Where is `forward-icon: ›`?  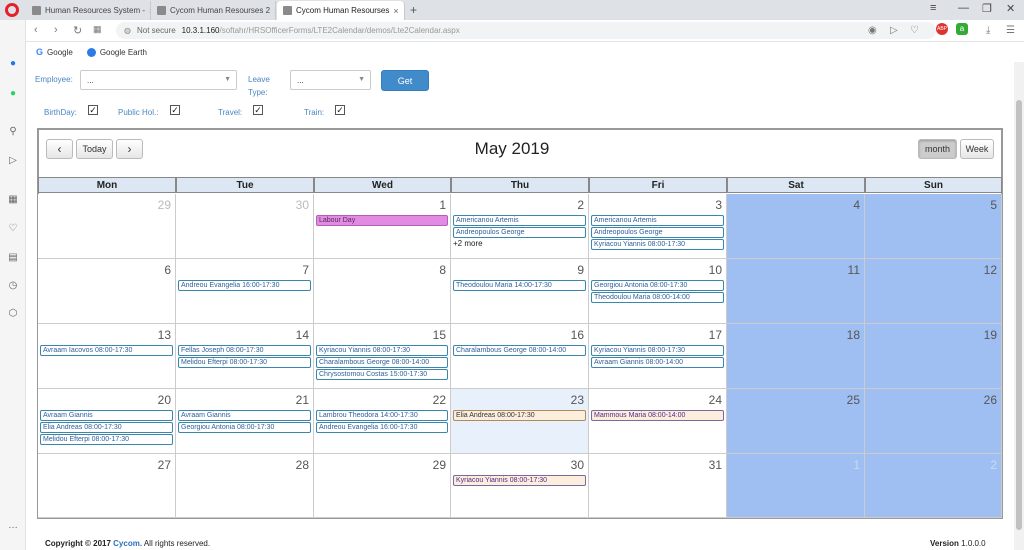
forward-icon: › is located at coordinates (56, 30).